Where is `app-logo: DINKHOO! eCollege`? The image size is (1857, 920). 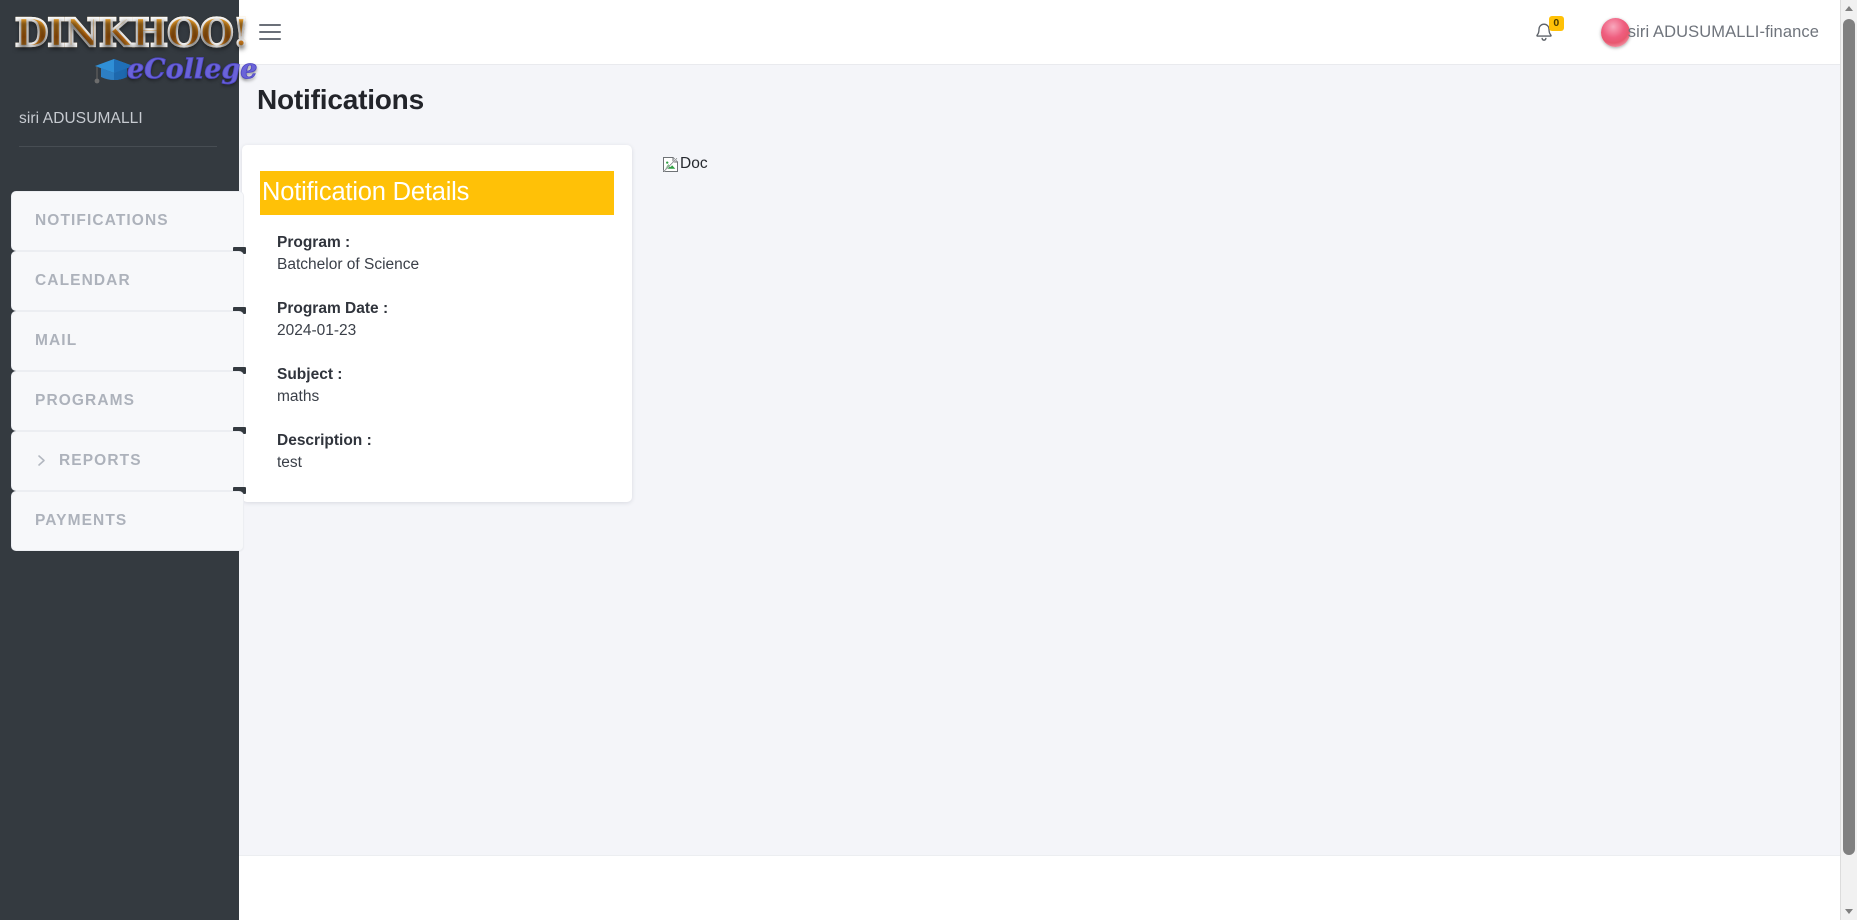
app-logo: DINKHOO! eCollege is located at coordinates (132, 56).